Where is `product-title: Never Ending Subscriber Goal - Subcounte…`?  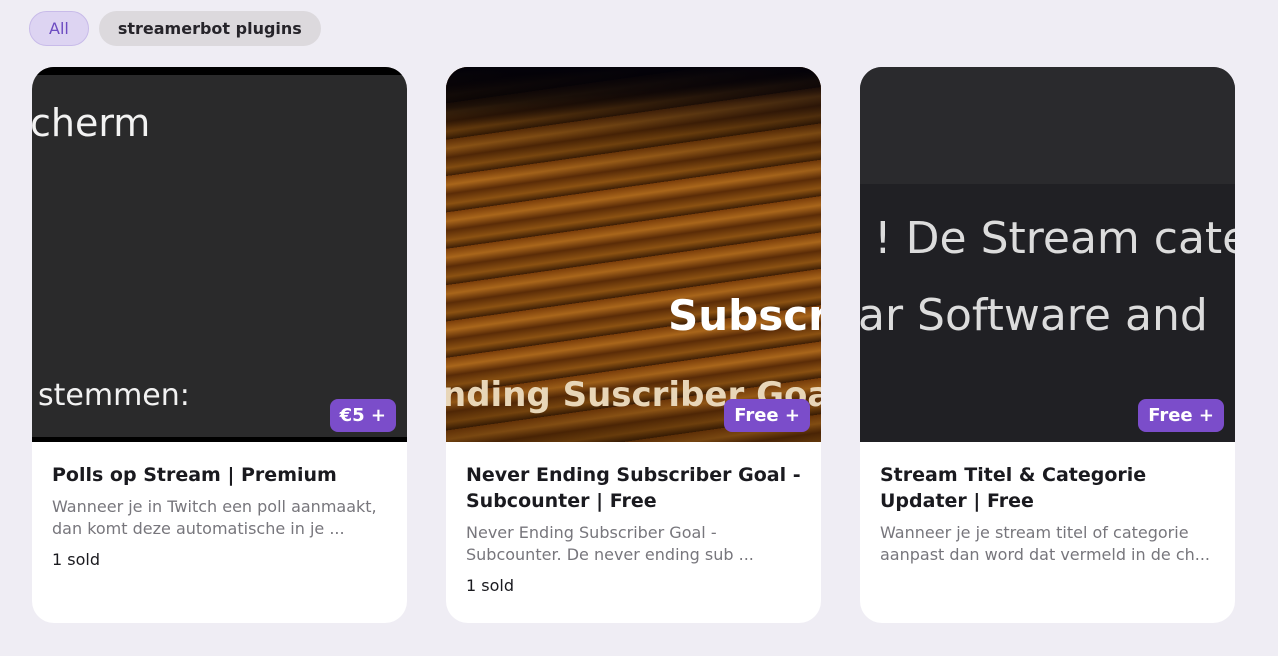 product-title: Never Ending Subscriber Goal - Subcounte… is located at coordinates (633, 488).